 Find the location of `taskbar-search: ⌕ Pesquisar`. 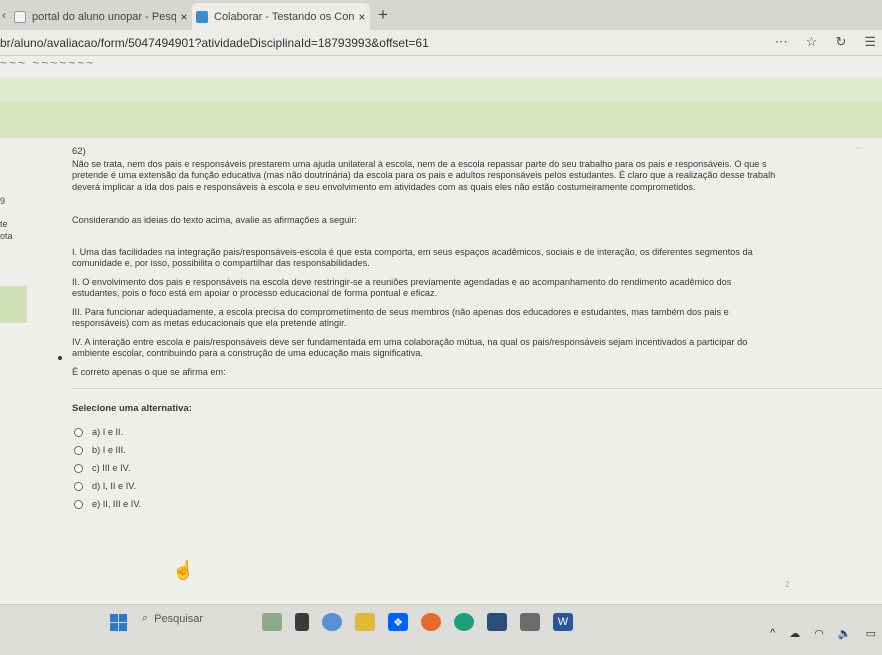

taskbar-search: ⌕ Pesquisar is located at coordinates (172, 618).